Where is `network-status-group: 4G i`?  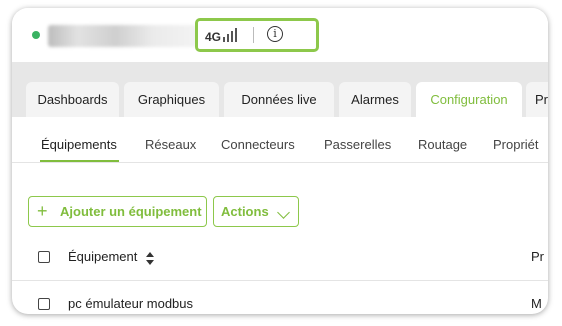 network-status-group: 4G i is located at coordinates (257, 35).